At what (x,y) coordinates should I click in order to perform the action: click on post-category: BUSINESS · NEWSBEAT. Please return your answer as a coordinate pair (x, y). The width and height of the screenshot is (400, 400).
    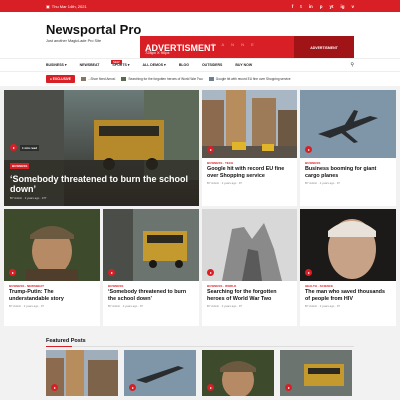
    Looking at the image, I should click on (52, 286).